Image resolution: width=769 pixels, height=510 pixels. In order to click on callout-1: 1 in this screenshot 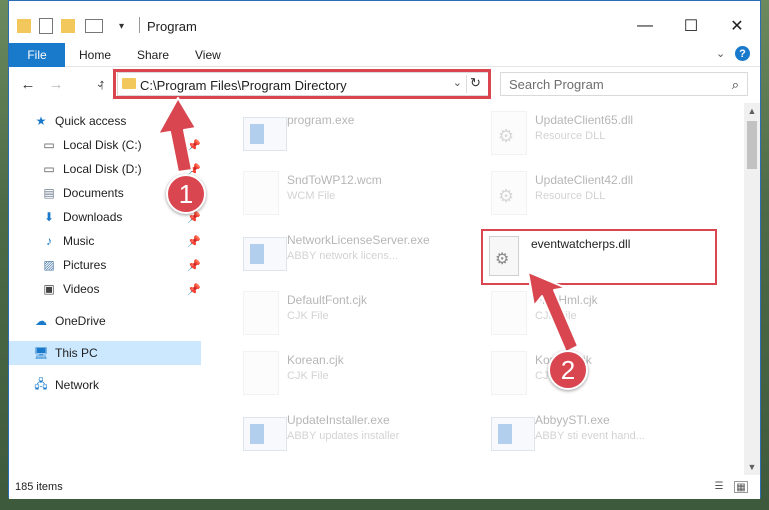, I will do `click(186, 194)`.